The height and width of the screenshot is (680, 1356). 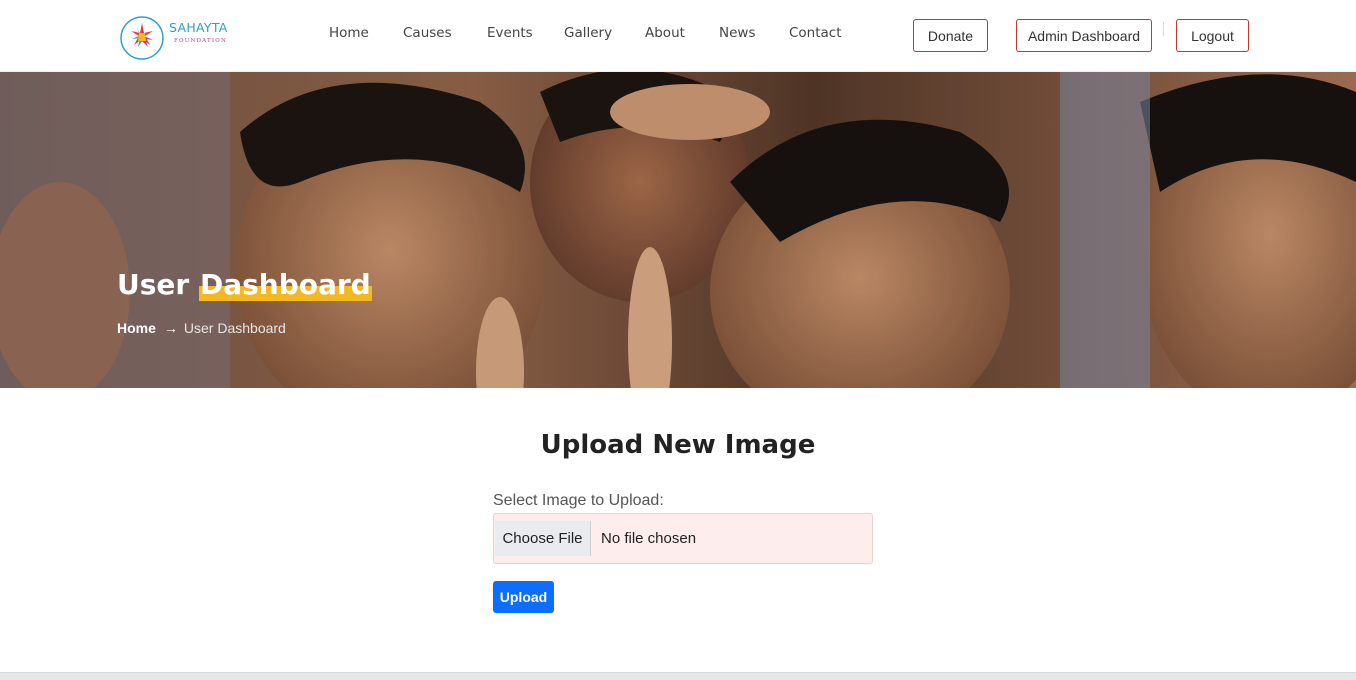 What do you see at coordinates (1212, 35) in the screenshot?
I see `logout-button: Logout` at bounding box center [1212, 35].